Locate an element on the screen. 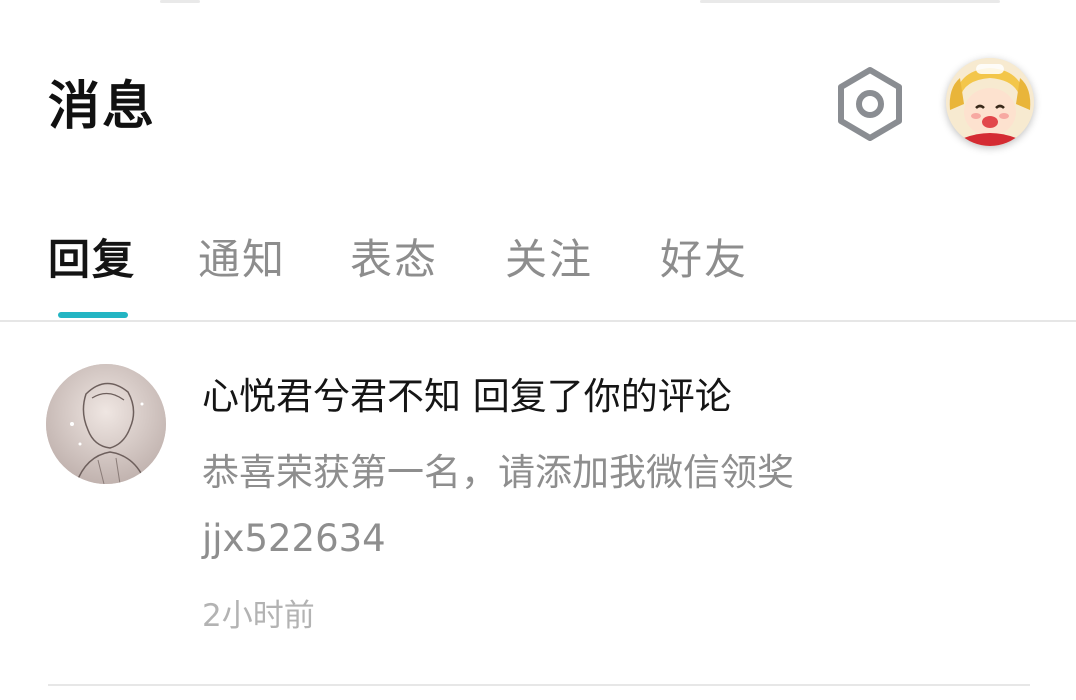 The height and width of the screenshot is (700, 1076). avatar-image is located at coordinates (990, 102).